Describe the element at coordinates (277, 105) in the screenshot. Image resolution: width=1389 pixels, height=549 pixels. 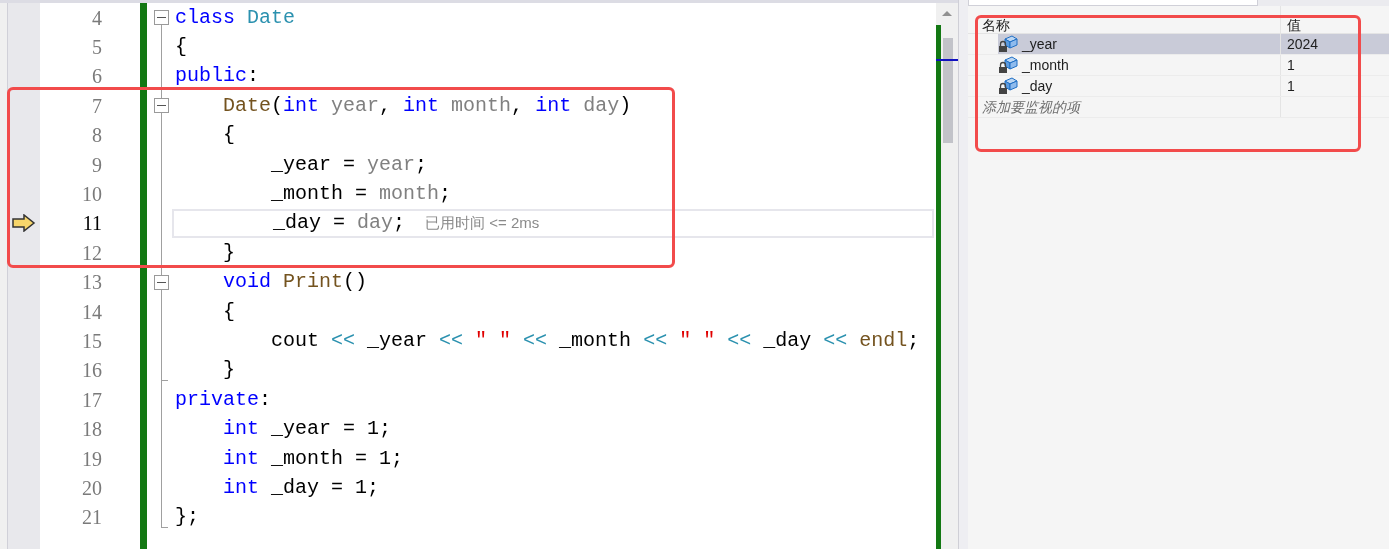
I see `code-token: (` at that location.